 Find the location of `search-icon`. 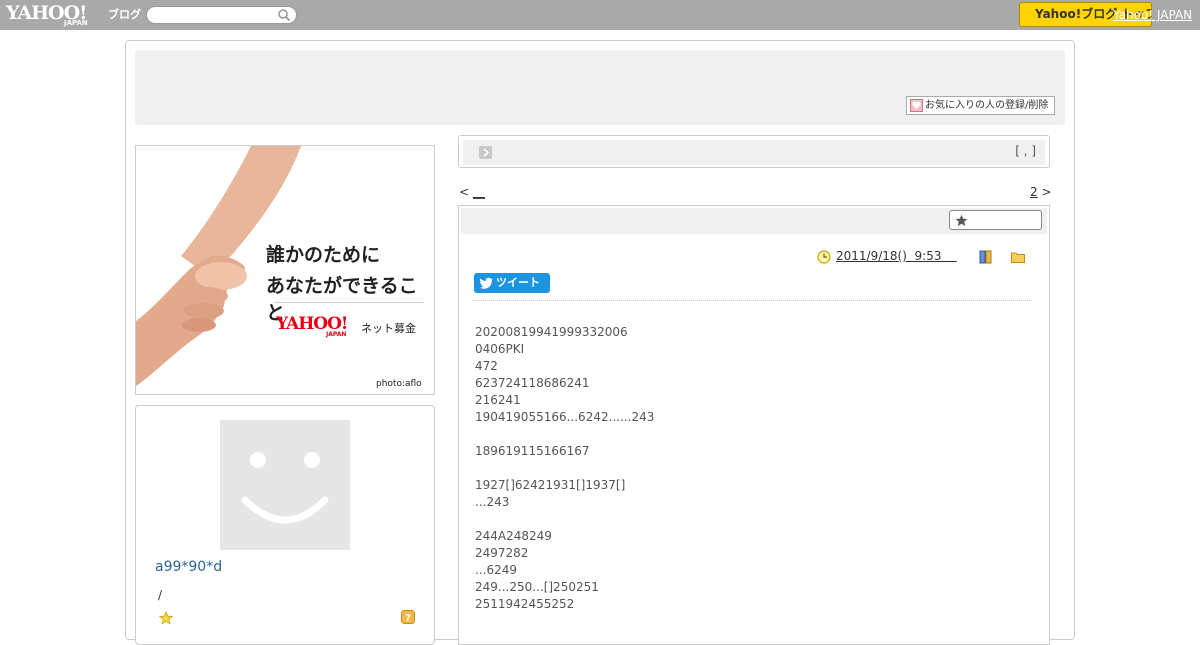

search-icon is located at coordinates (284, 15).